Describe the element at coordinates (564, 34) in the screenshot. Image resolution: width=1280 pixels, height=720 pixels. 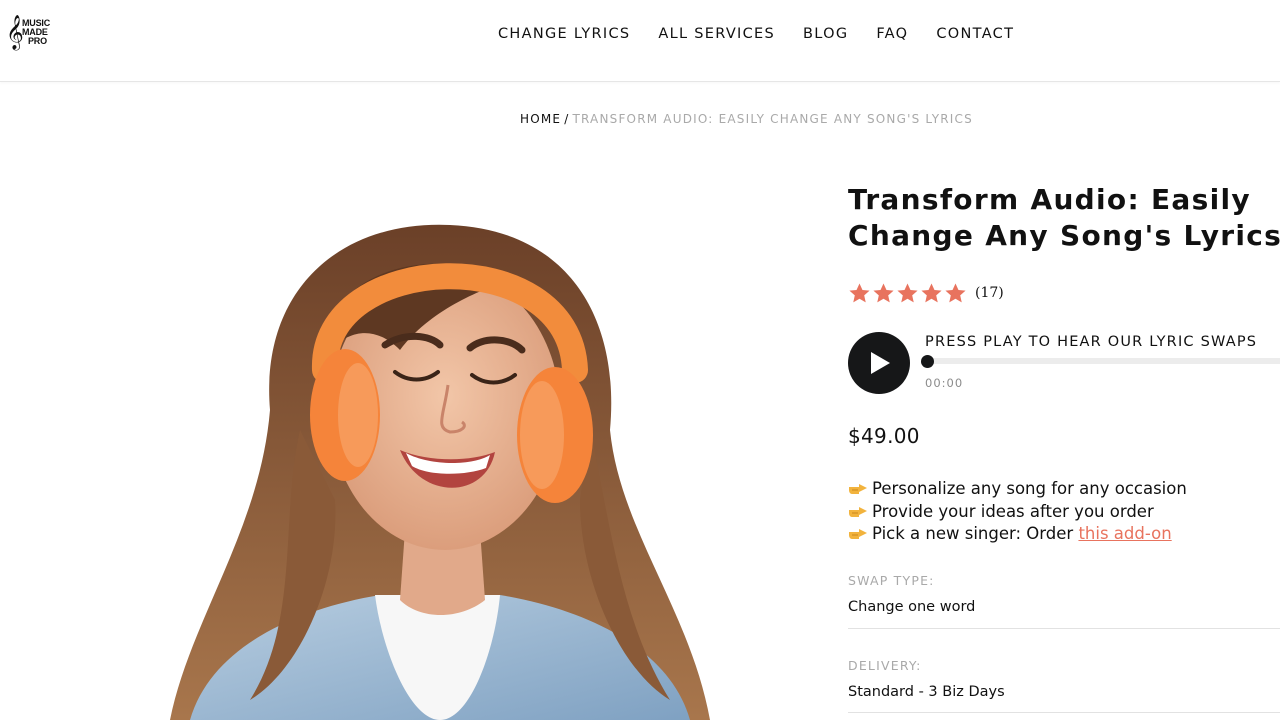
I see `nav-change-lyrics: CHANGE LYRICS` at that location.